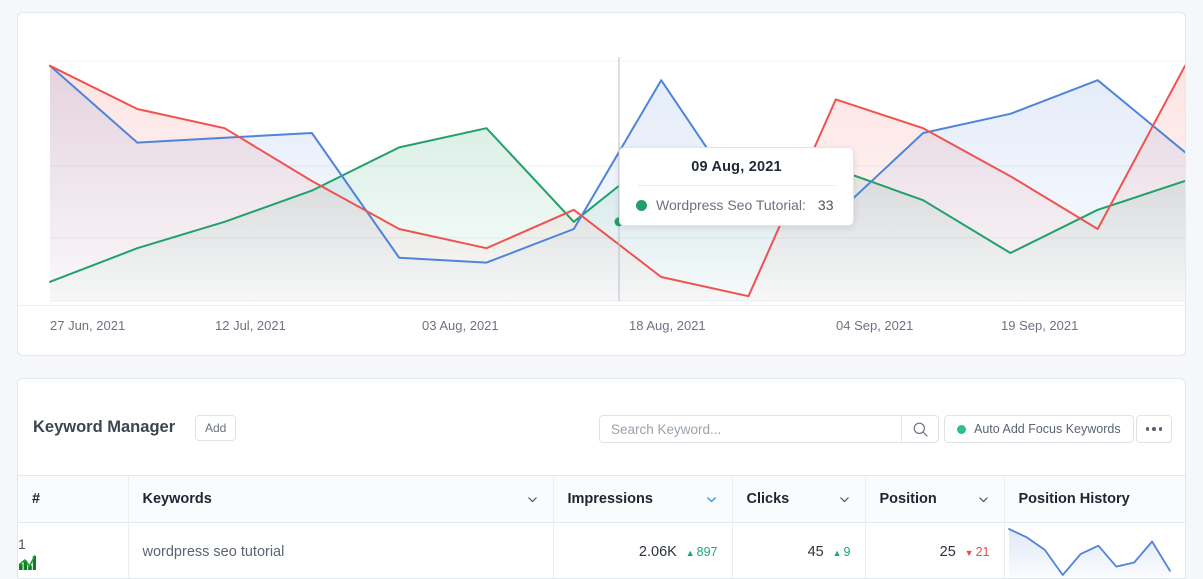 The image size is (1203, 579). Describe the element at coordinates (1089, 552) in the screenshot. I see `position-history-sparkline` at that location.